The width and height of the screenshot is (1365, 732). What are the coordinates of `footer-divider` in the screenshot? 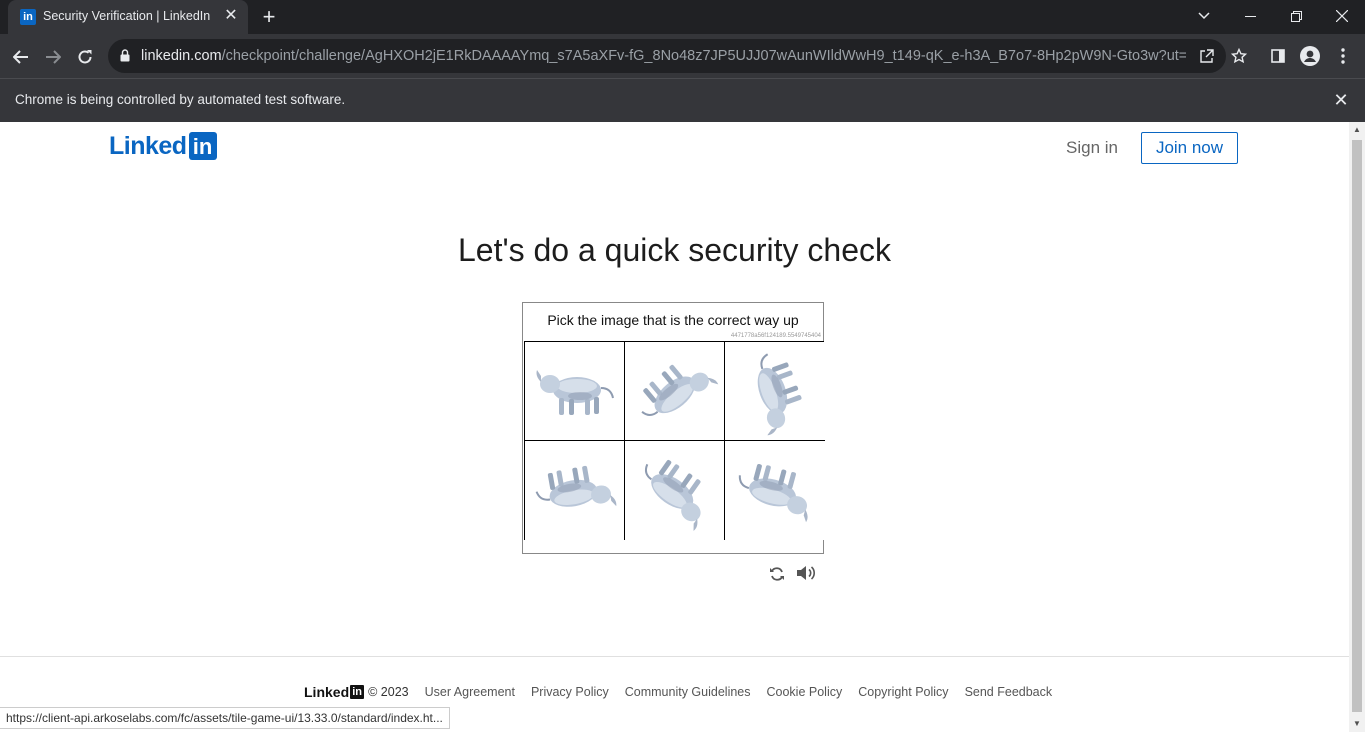 It's located at (674, 656).